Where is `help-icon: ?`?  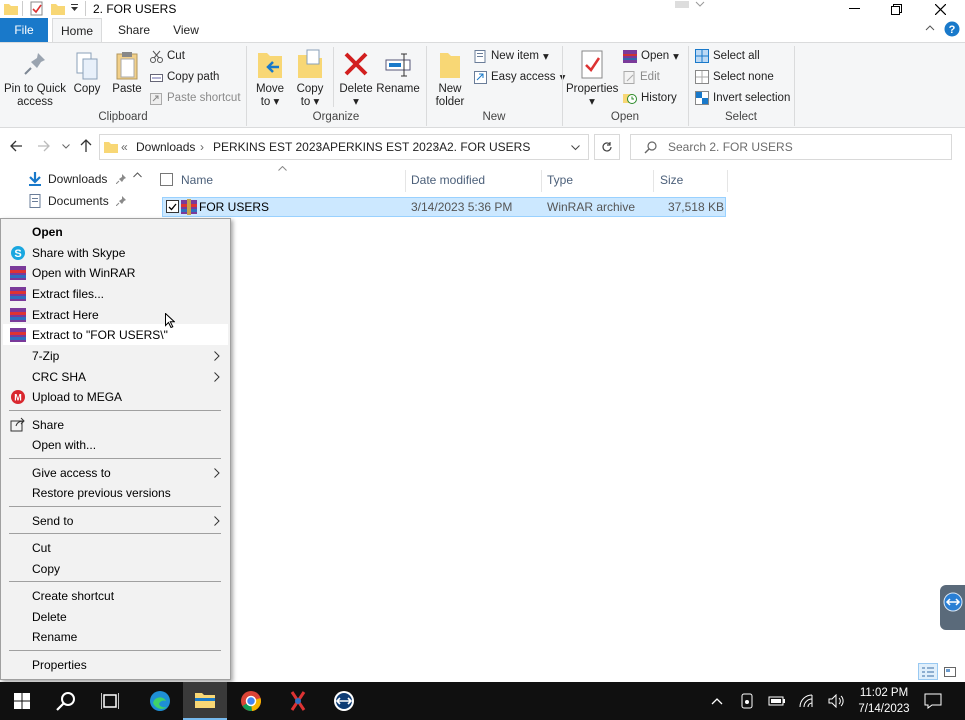
help-icon: ? is located at coordinates (952, 29).